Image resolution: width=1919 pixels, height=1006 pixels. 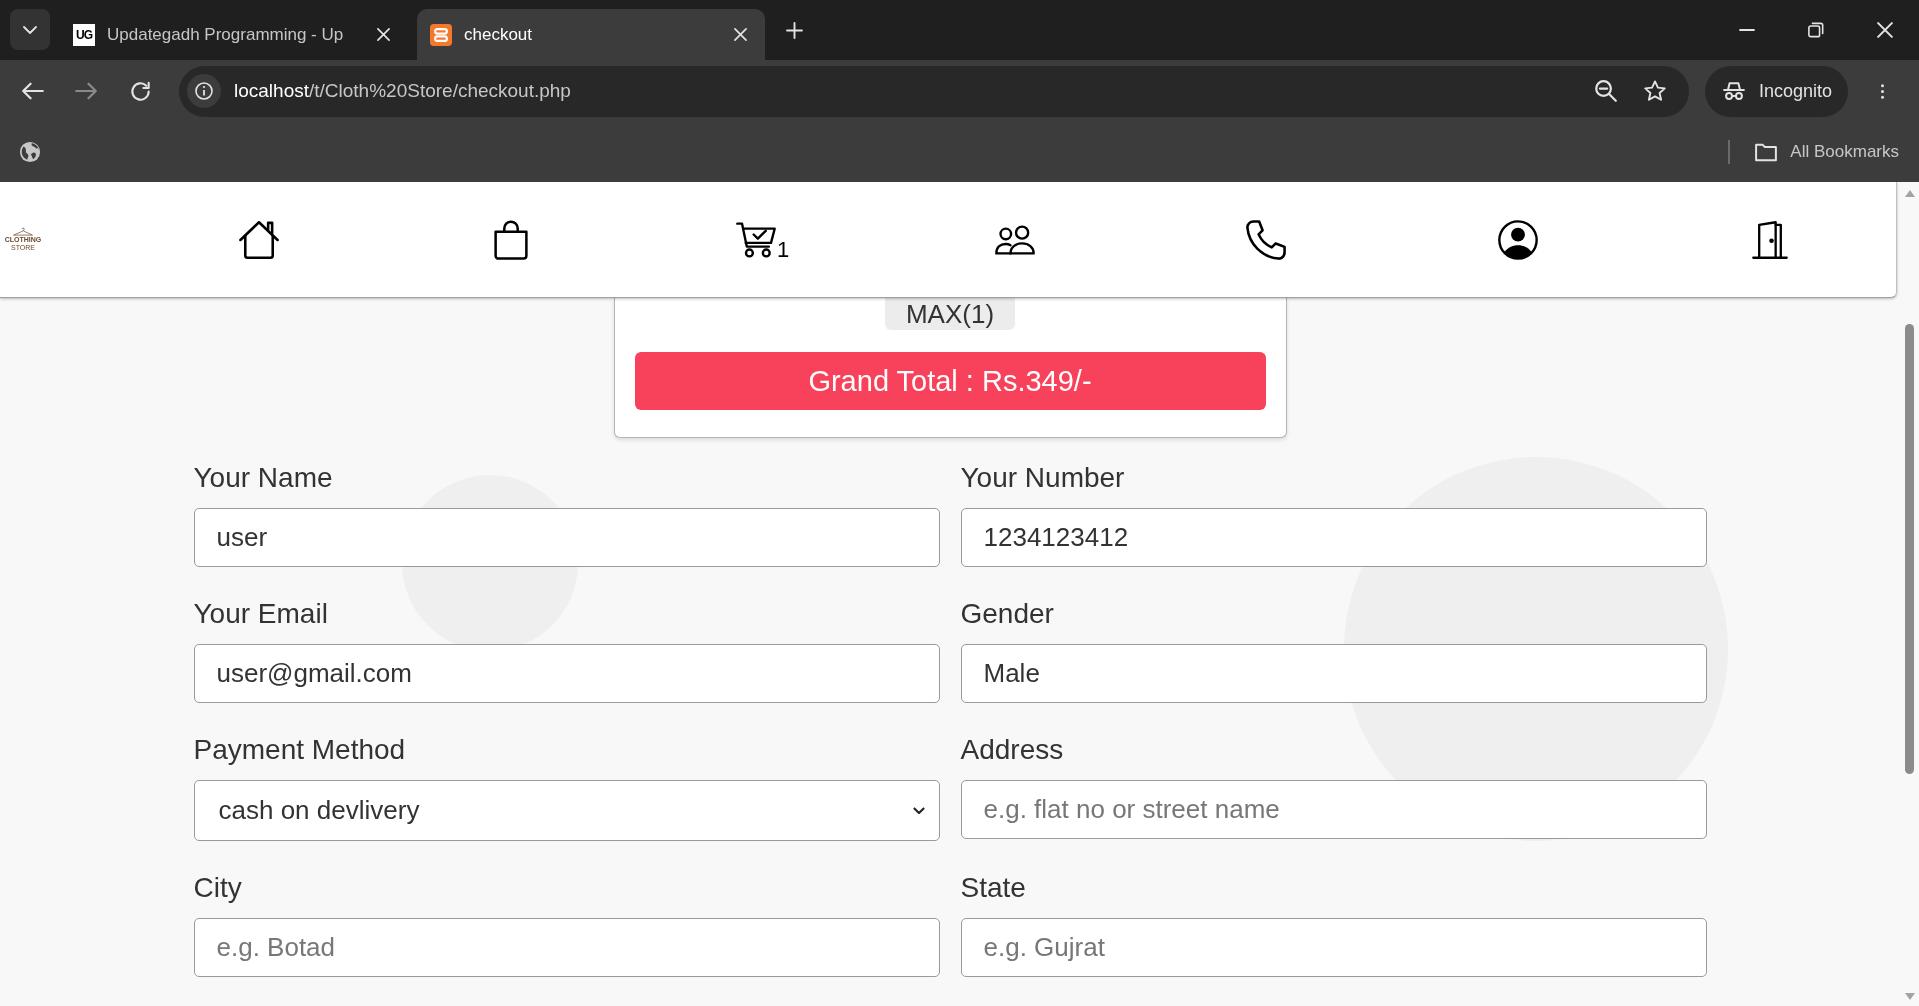 What do you see at coordinates (1012, 750) in the screenshot?
I see `field-label: Address` at bounding box center [1012, 750].